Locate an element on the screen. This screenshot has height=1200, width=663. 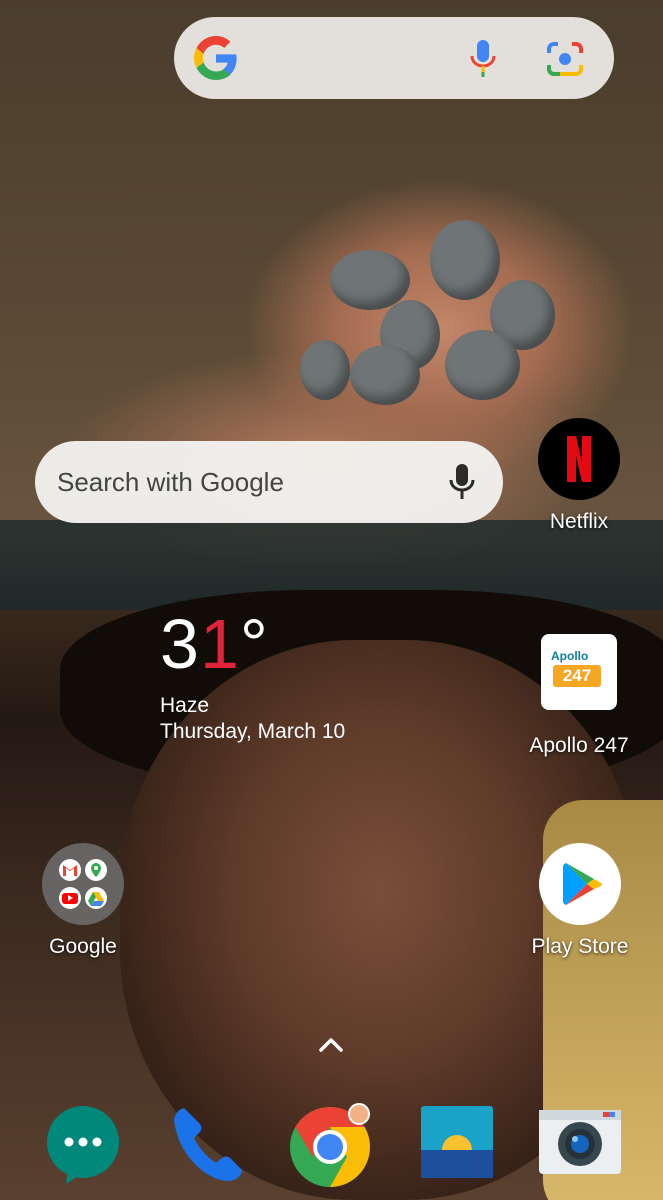
dock-gallery is located at coordinates (461, 1145).